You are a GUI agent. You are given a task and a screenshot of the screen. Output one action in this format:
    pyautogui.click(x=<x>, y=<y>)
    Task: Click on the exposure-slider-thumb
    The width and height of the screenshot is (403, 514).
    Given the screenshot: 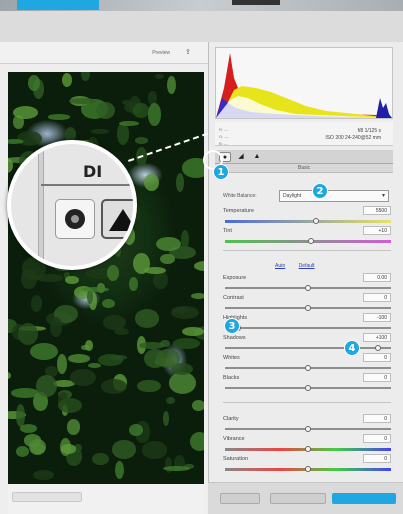 What is the action you would take?
    pyautogui.click(x=308, y=288)
    